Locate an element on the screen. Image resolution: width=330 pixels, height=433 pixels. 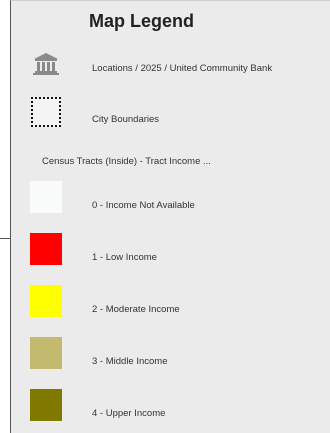
income-4-swatch is located at coordinates (46, 405).